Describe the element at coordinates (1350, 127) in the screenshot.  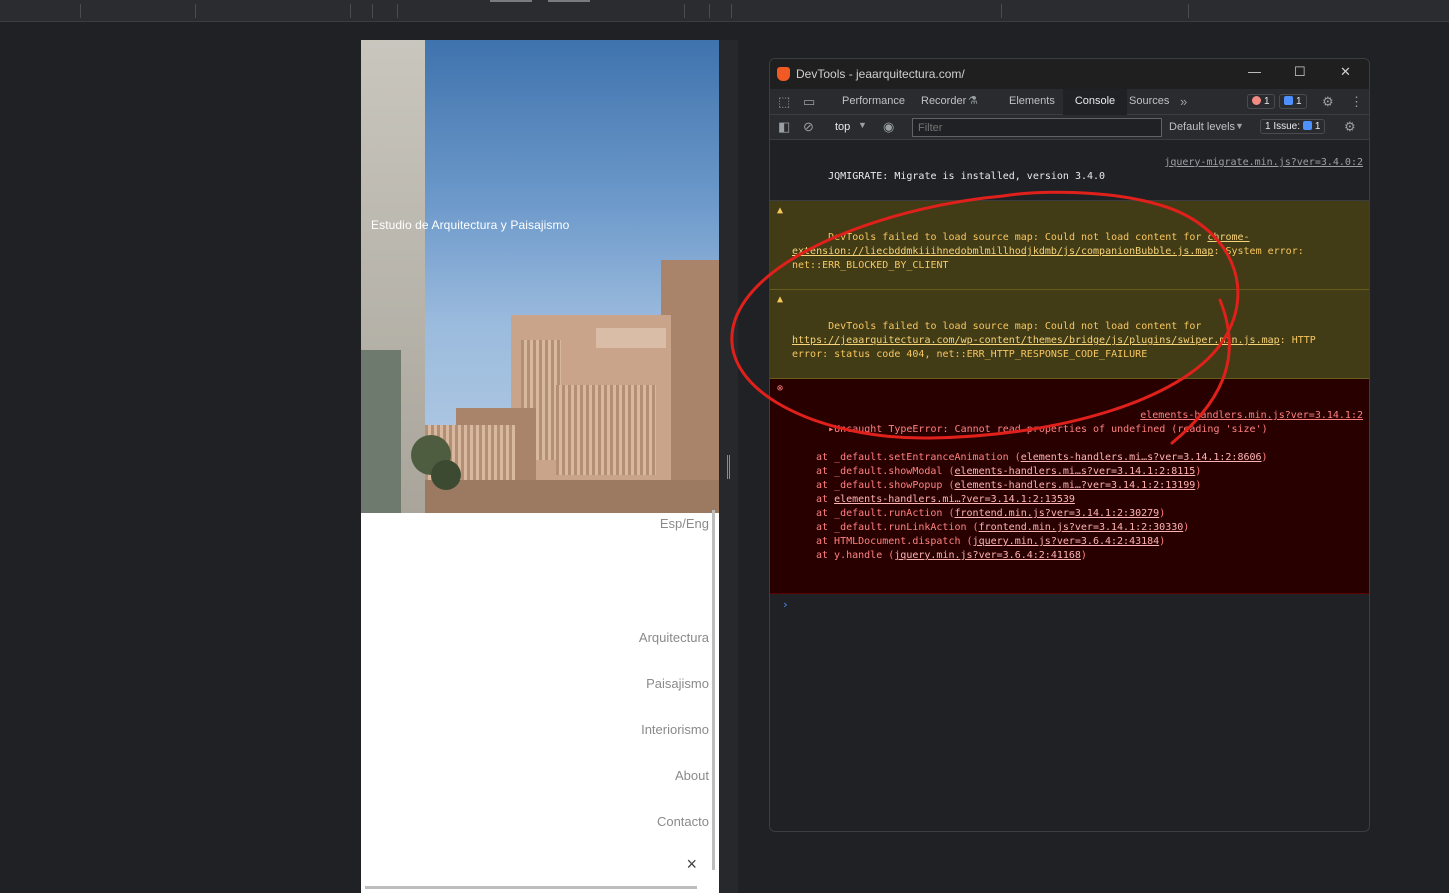
I see `console-settings-icon: ⚙` at that location.